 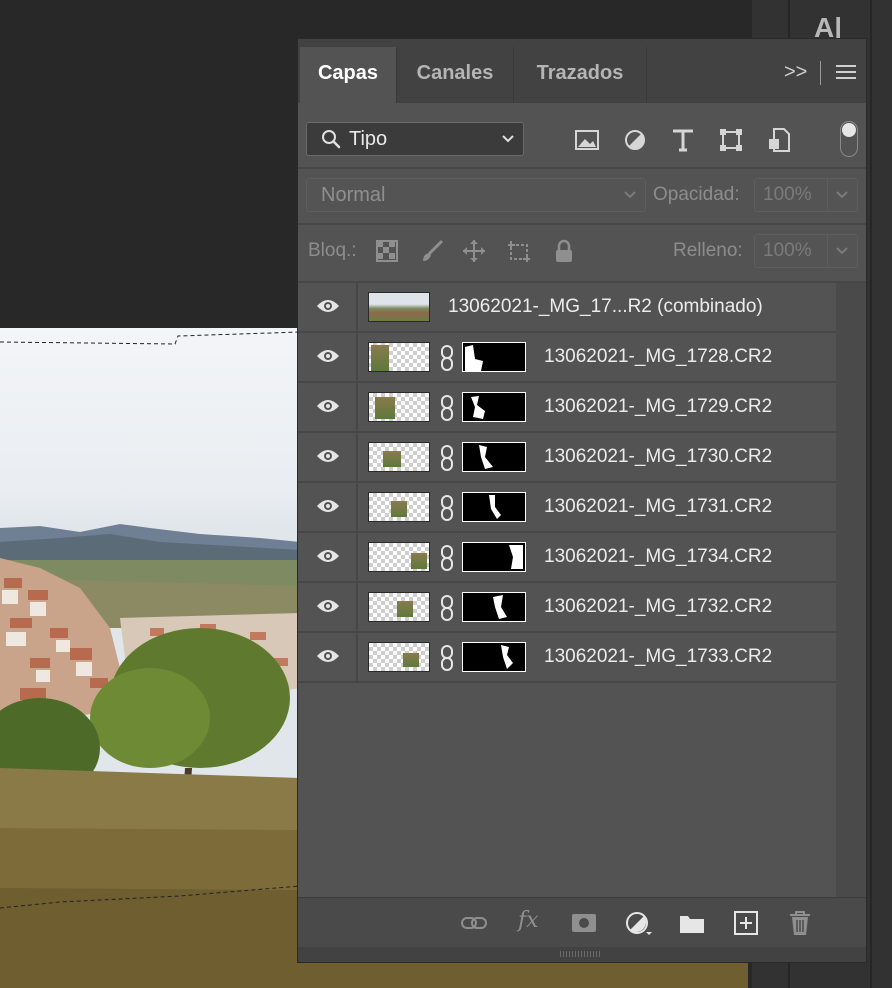 I want to click on trash-icon, so click(x=800, y=923).